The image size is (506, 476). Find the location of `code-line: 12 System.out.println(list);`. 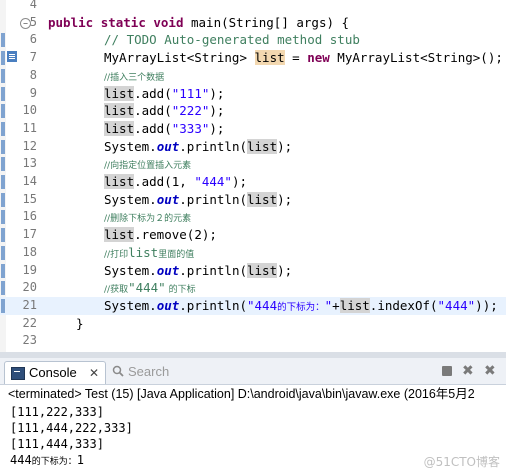

code-line: 12 System.out.println(list); is located at coordinates (253, 147).